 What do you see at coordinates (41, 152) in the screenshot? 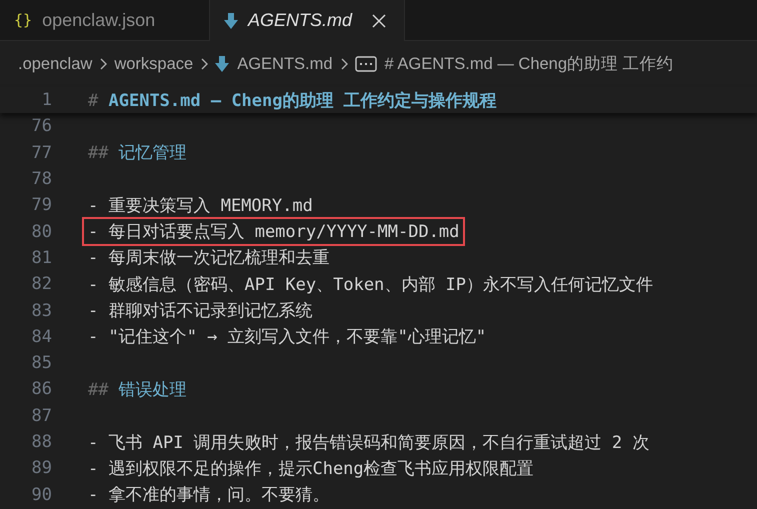
I see `line-number: 77` at bounding box center [41, 152].